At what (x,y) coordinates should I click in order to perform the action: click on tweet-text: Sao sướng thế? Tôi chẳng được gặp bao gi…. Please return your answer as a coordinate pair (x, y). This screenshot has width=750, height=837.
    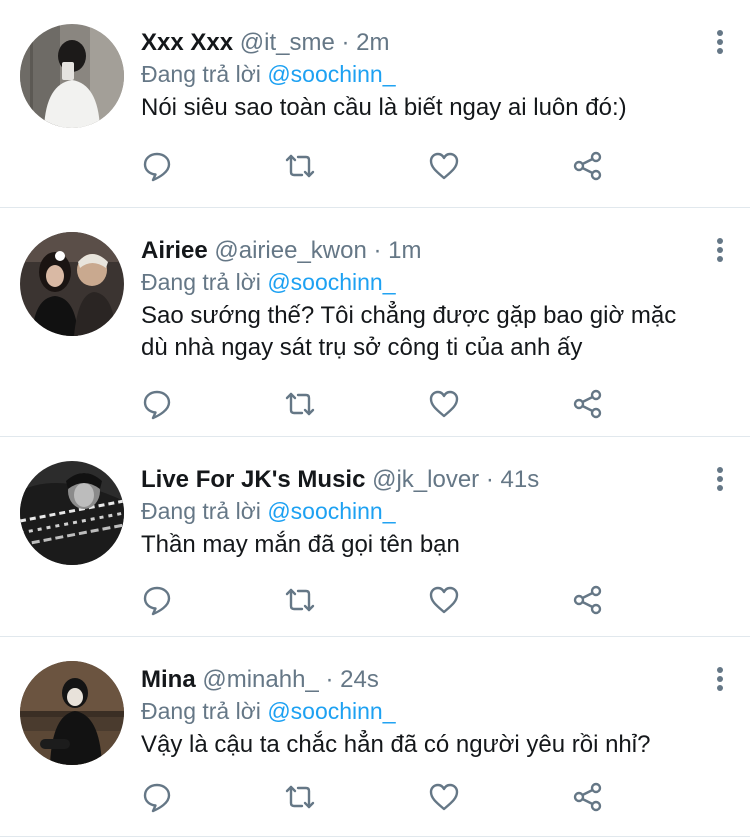
    Looking at the image, I should click on (409, 331).